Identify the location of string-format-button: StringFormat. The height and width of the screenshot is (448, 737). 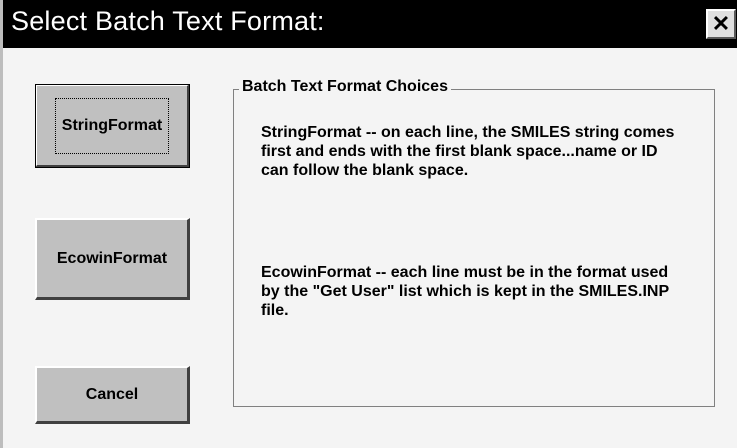
(112, 126).